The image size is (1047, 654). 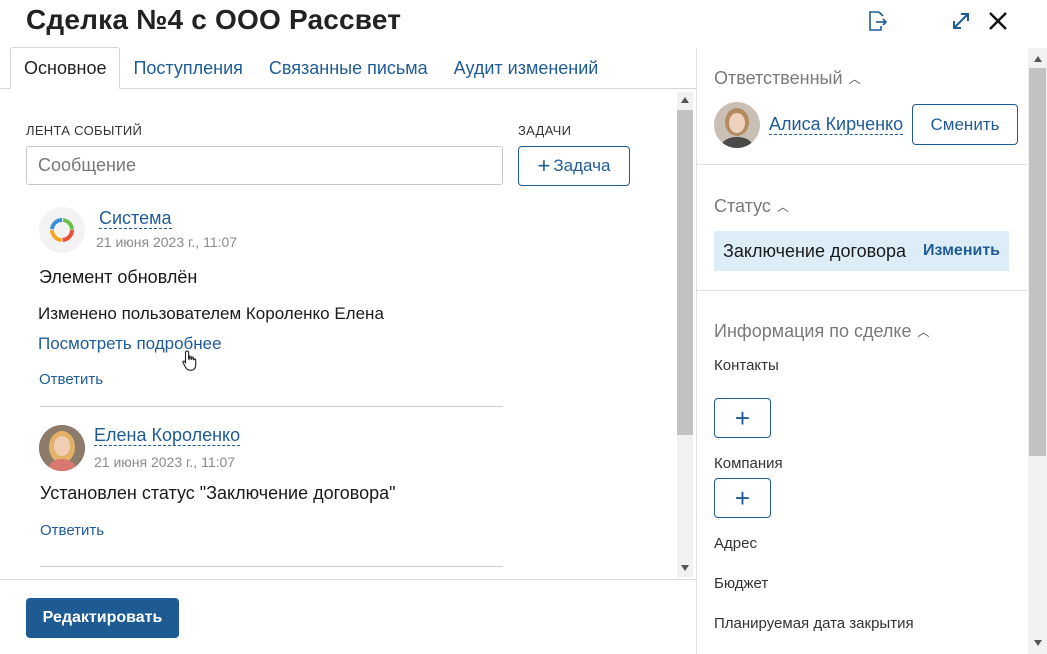 What do you see at coordinates (998, 21) in the screenshot?
I see `close-icon` at bounding box center [998, 21].